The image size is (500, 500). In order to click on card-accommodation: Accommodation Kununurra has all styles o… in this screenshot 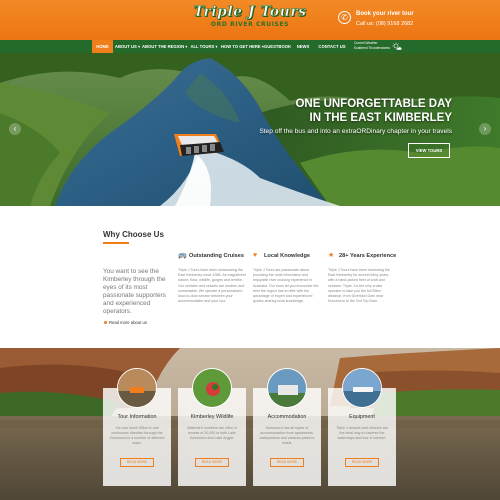, I will do `click(287, 427)`.